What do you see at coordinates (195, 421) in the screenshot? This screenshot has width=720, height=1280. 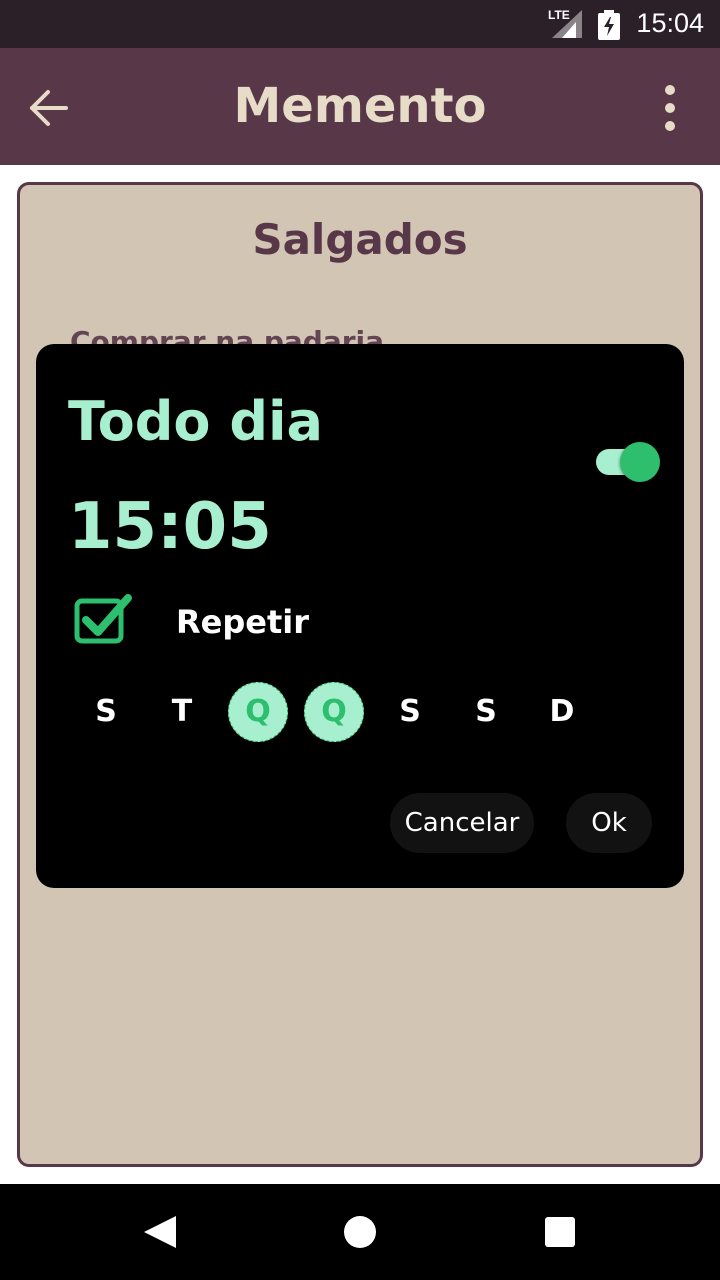 I see `dialog-title: Todo dia` at bounding box center [195, 421].